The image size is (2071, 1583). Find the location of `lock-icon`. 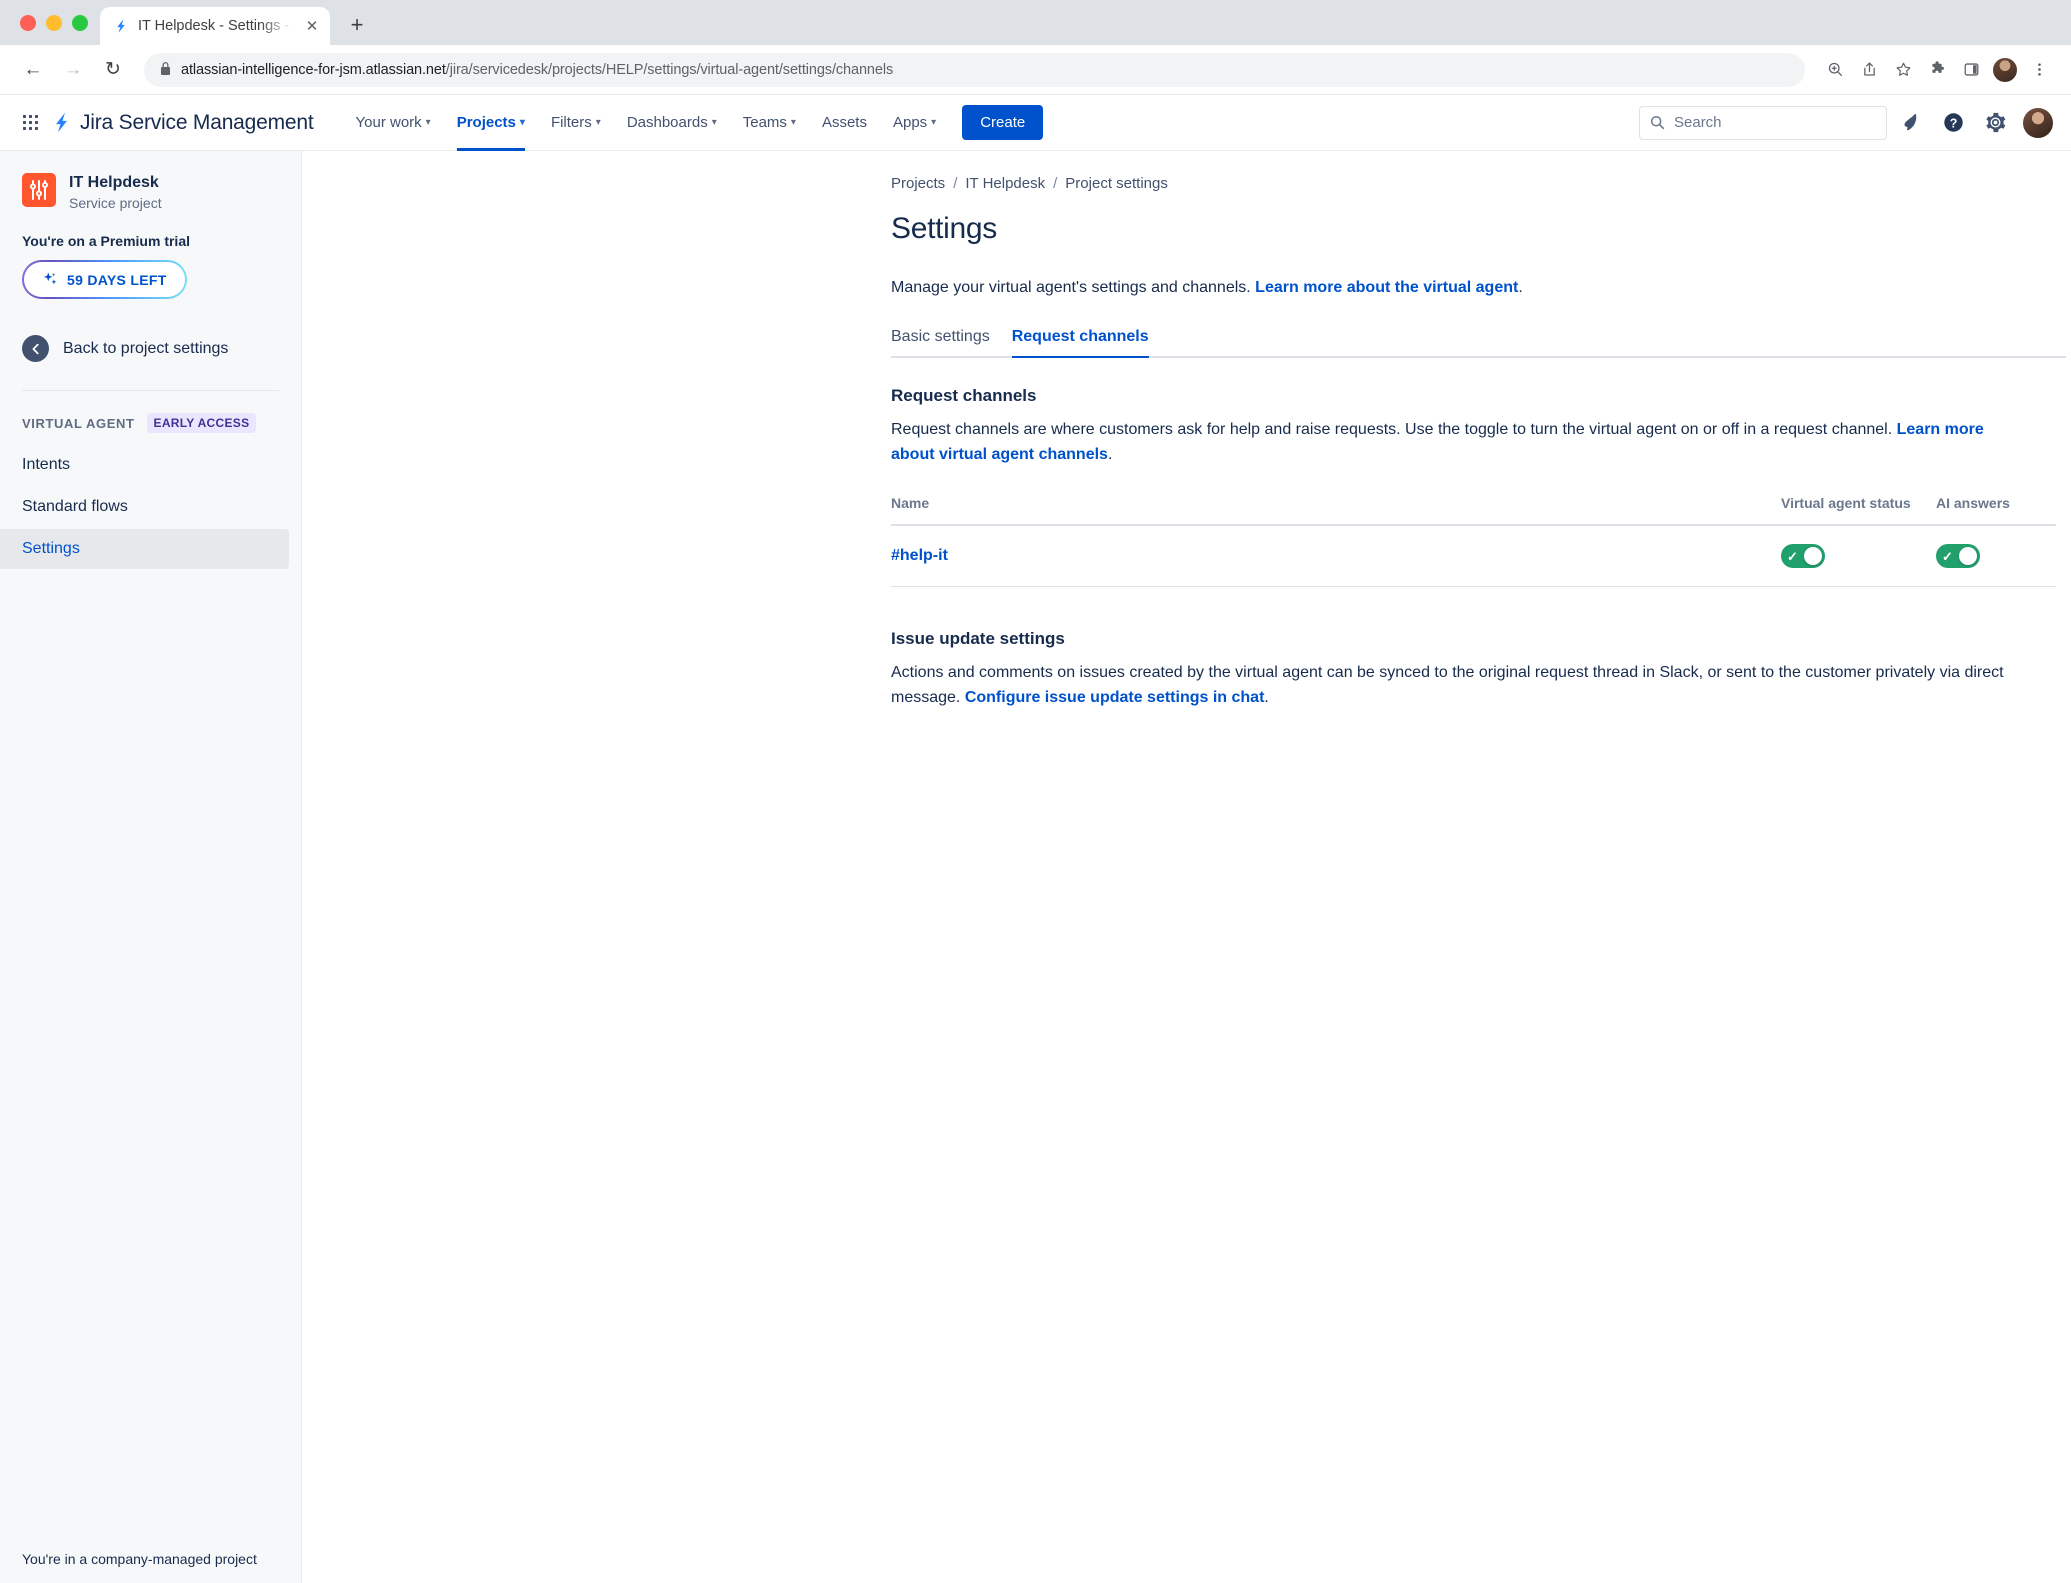

lock-icon is located at coordinates (165, 69).